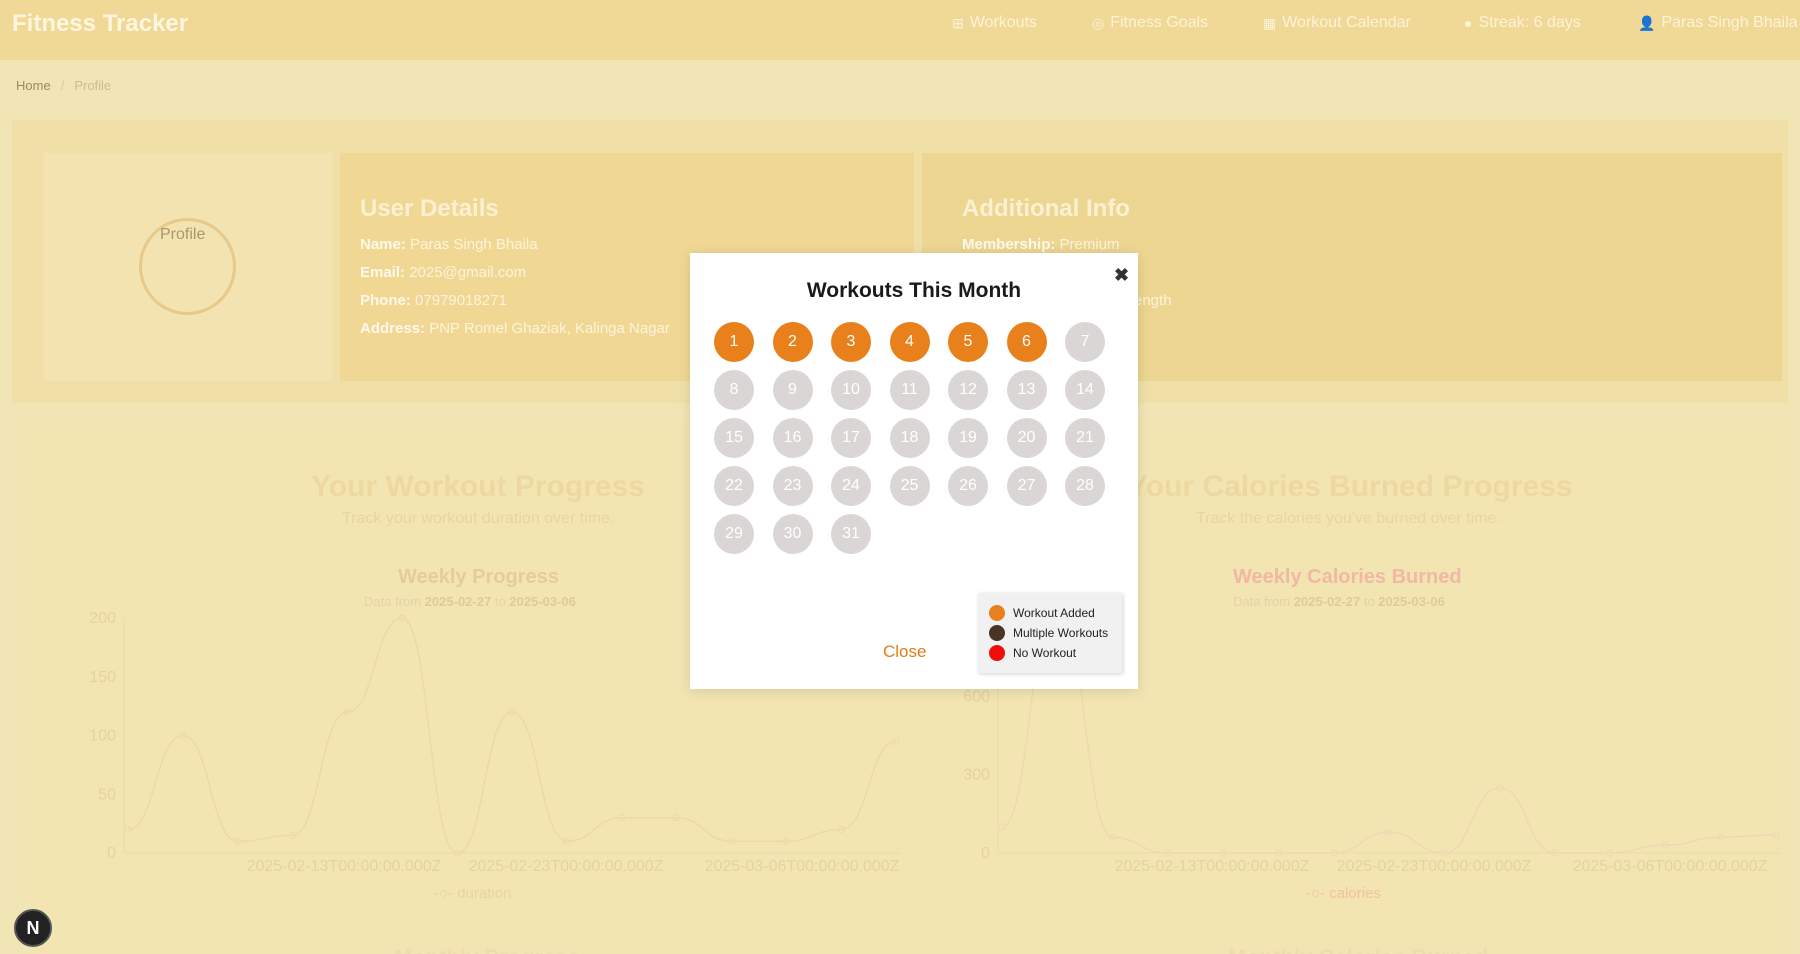 This screenshot has width=1800, height=954. What do you see at coordinates (1009, 244) in the screenshot?
I see `detail-membership-label: Membership:` at bounding box center [1009, 244].